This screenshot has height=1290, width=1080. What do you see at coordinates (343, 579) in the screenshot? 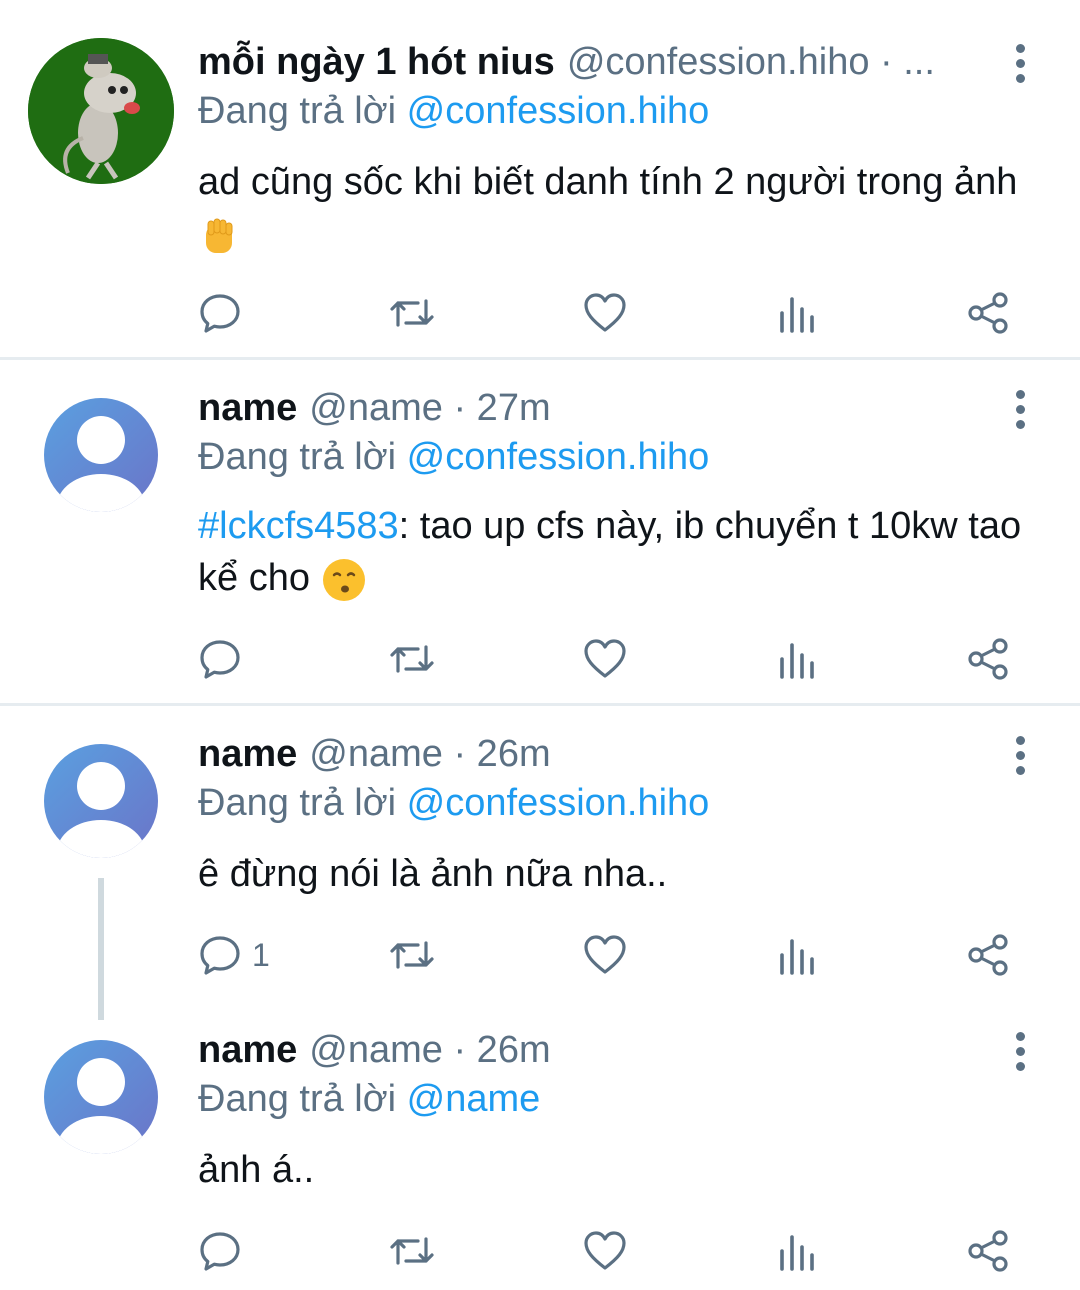
I see `kissing-face-emoji-icon` at bounding box center [343, 579].